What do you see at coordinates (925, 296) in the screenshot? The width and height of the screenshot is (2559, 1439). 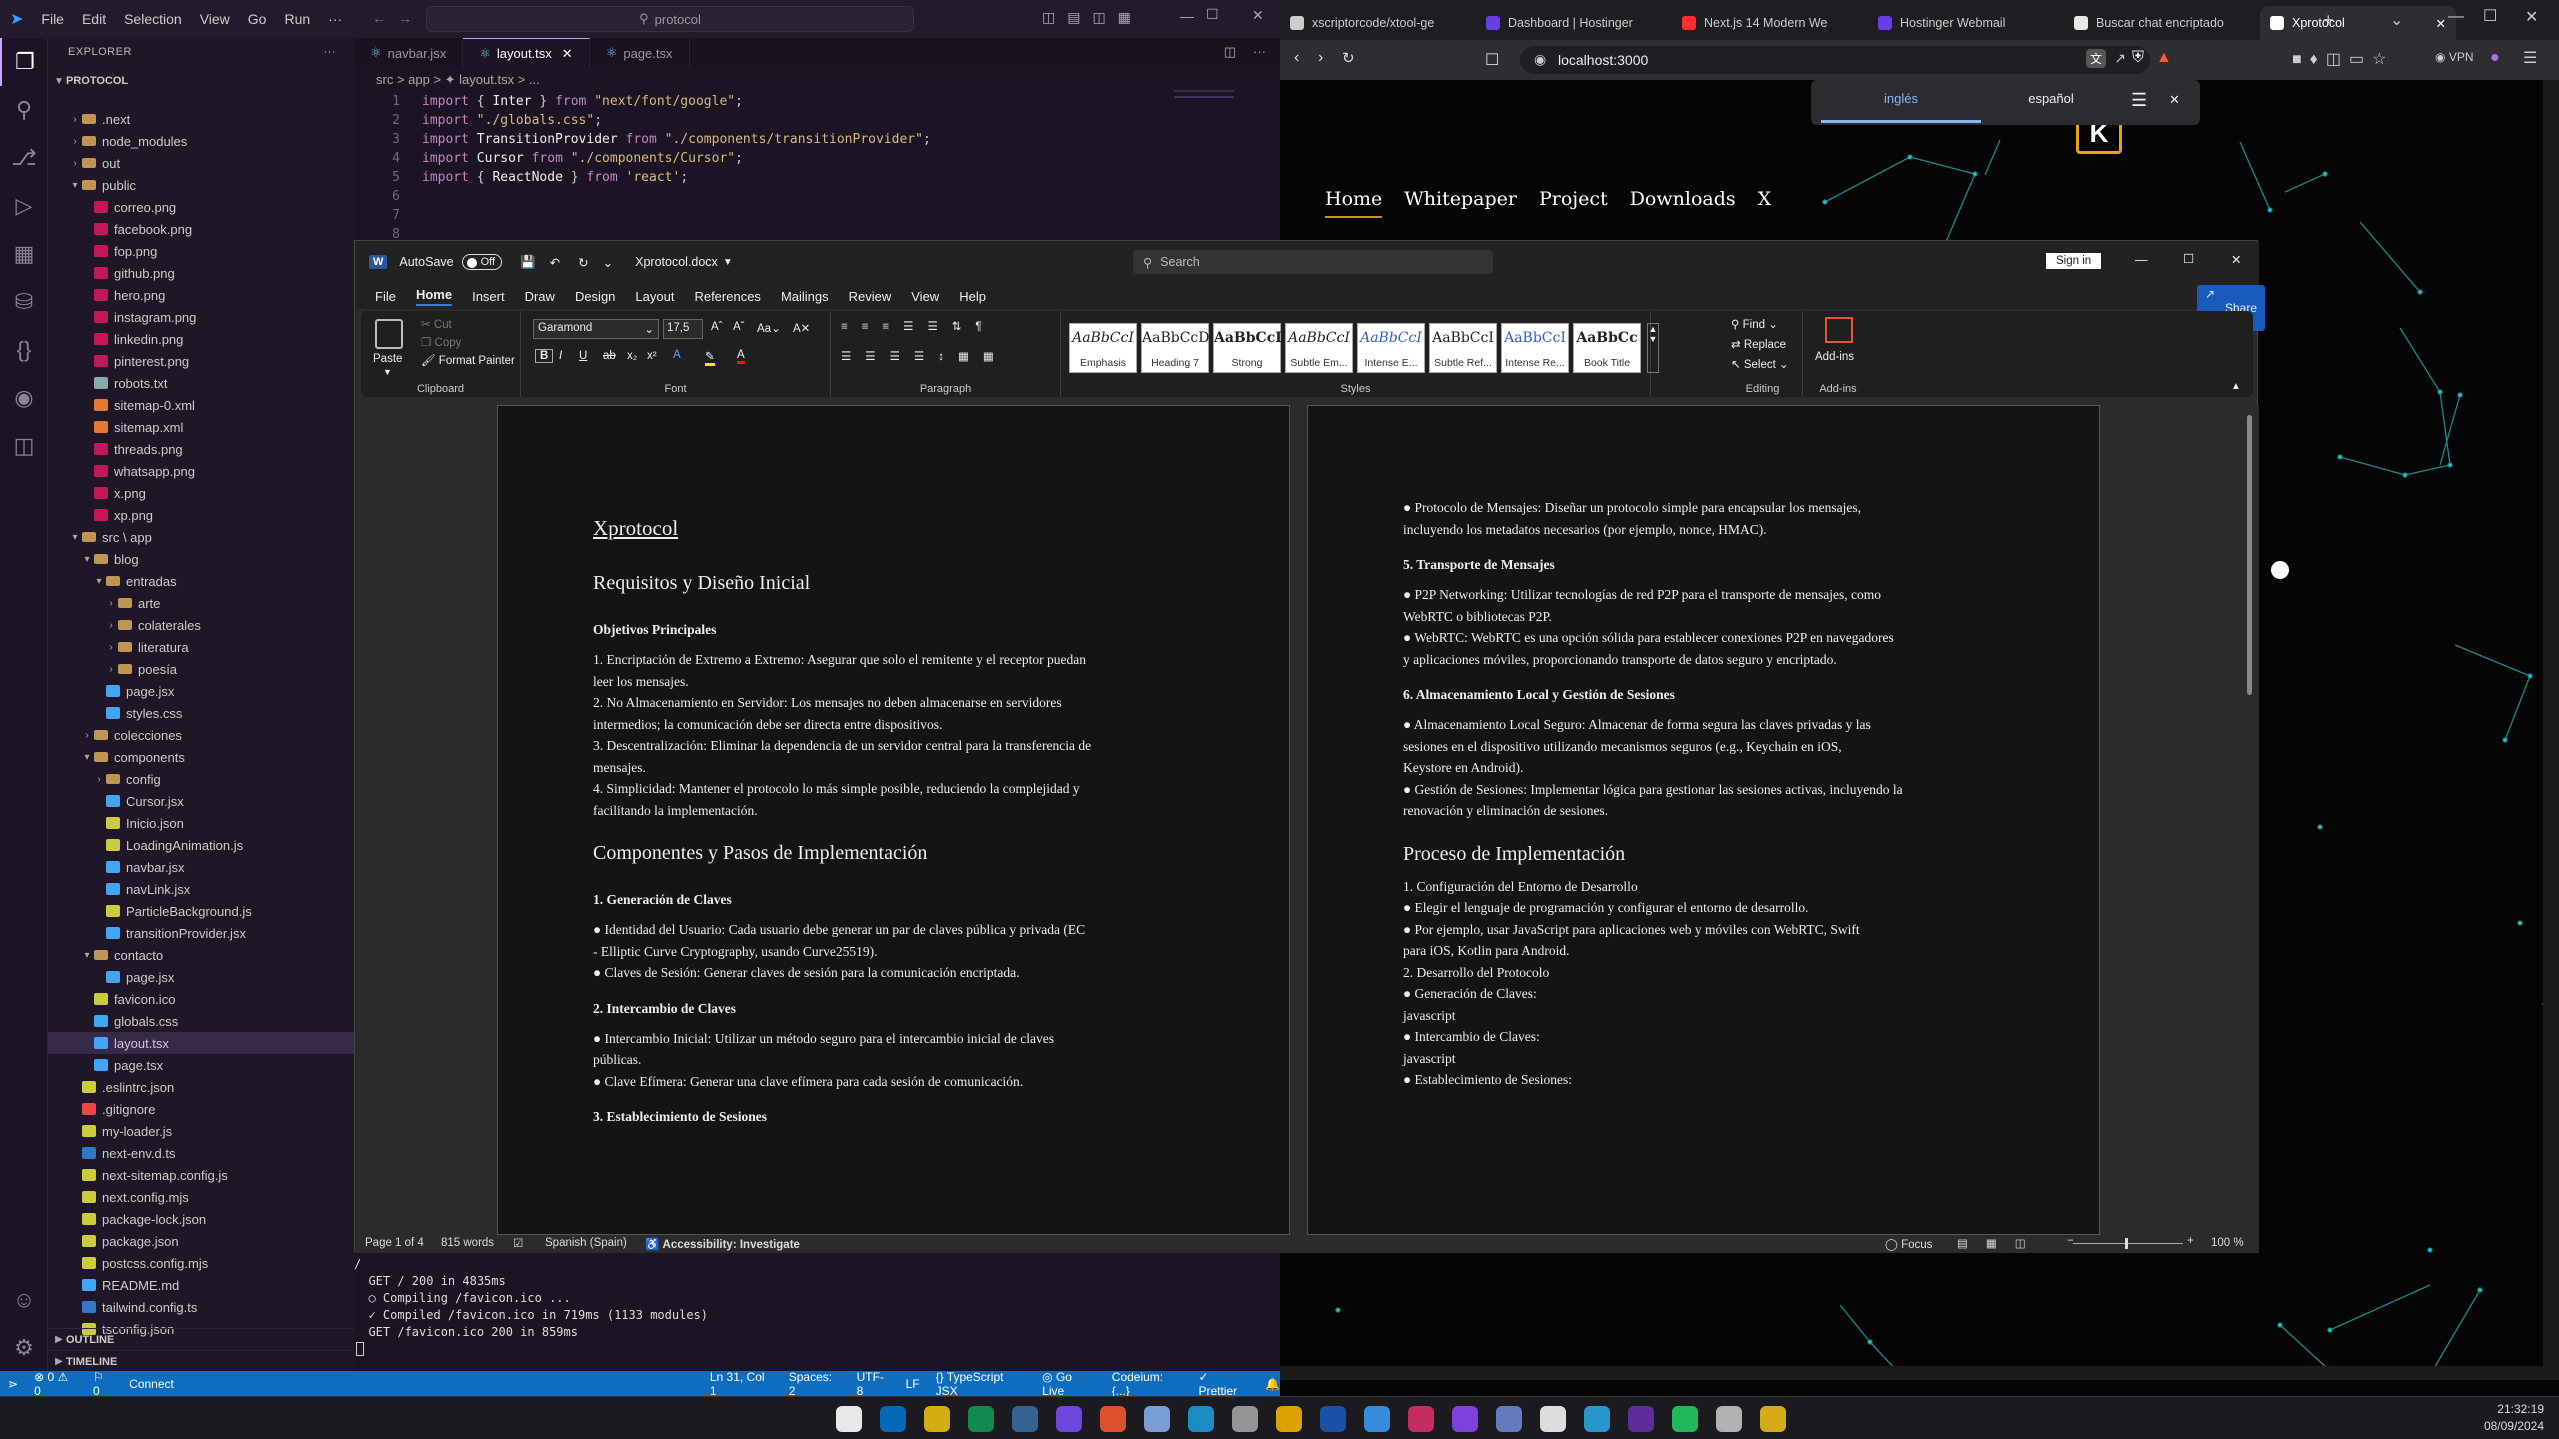 I see `tab-view: View` at bounding box center [925, 296].